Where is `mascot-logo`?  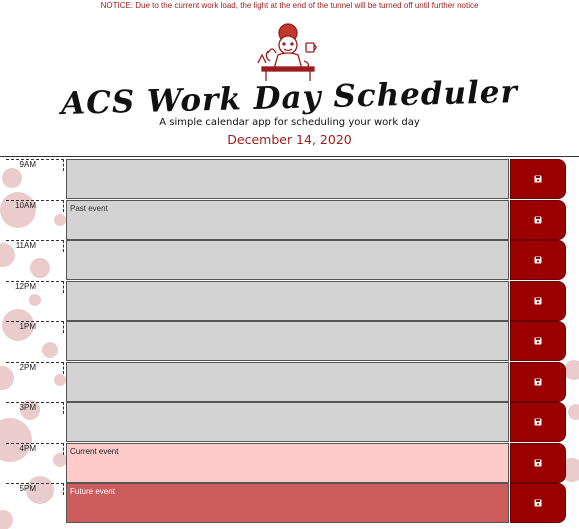 mascot-logo is located at coordinates (287, 52).